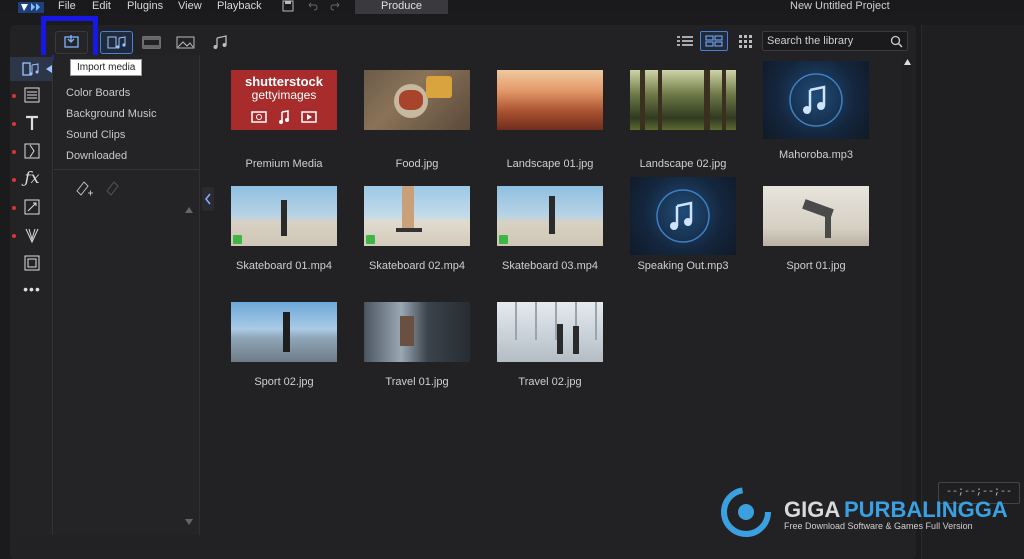 The width and height of the screenshot is (1024, 559). What do you see at coordinates (336, 6) in the screenshot?
I see `redo-icon` at bounding box center [336, 6].